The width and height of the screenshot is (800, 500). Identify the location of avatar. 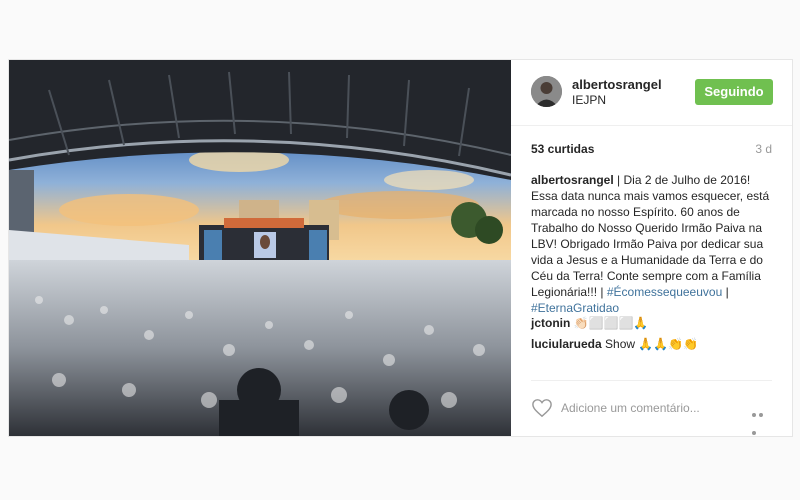
(546, 91).